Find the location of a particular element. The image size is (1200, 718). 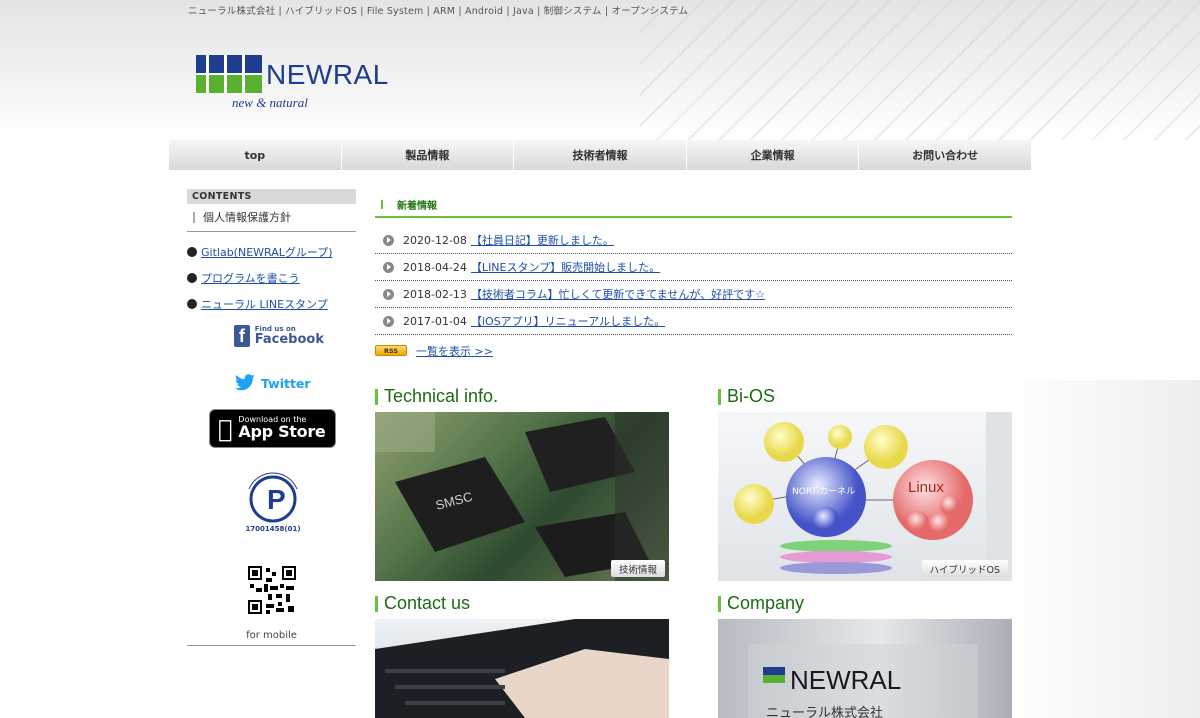

sidebar-link-label: ニューラル LINEスタンプ is located at coordinates (264, 304).